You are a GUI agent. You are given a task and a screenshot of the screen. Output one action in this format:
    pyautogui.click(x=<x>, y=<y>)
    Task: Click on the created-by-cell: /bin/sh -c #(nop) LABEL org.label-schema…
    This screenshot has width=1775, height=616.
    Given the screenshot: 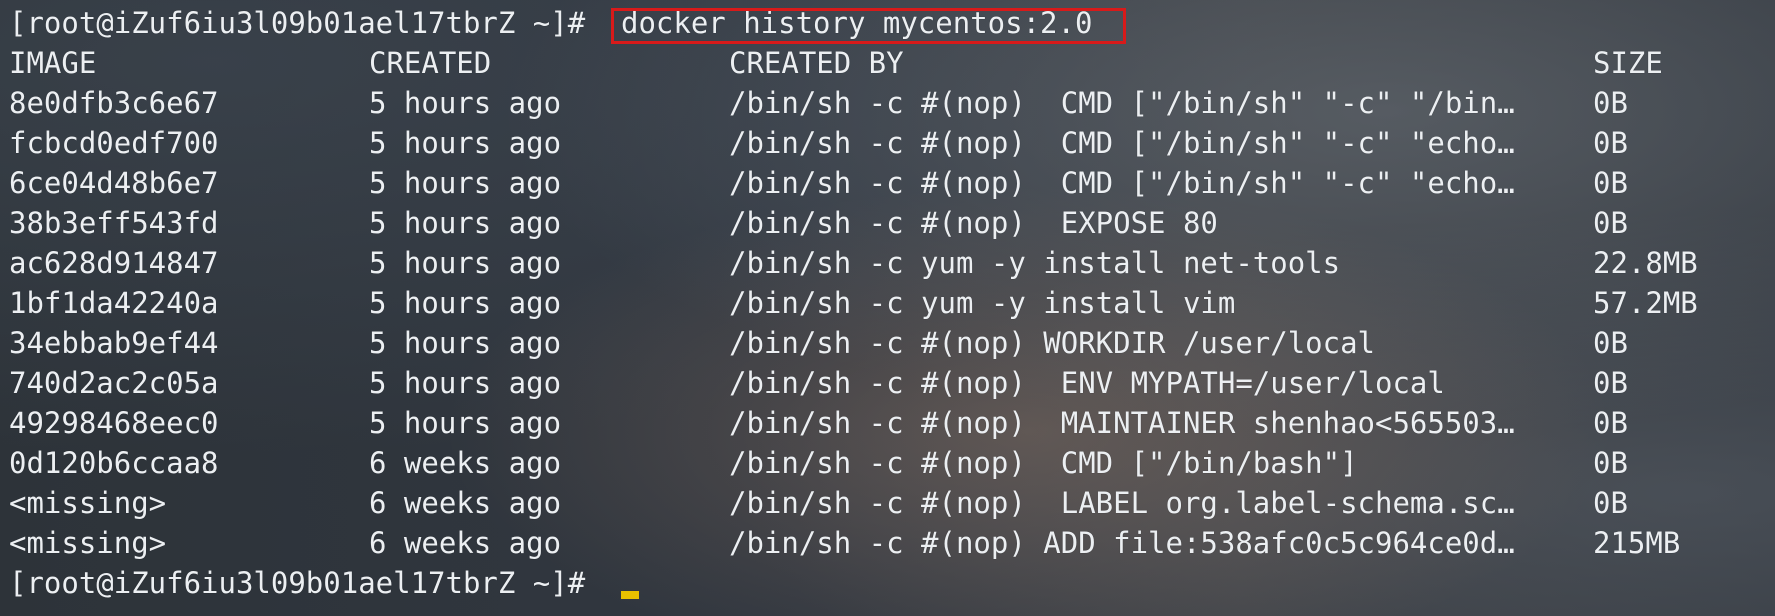 What is the action you would take?
    pyautogui.click(x=1122, y=503)
    